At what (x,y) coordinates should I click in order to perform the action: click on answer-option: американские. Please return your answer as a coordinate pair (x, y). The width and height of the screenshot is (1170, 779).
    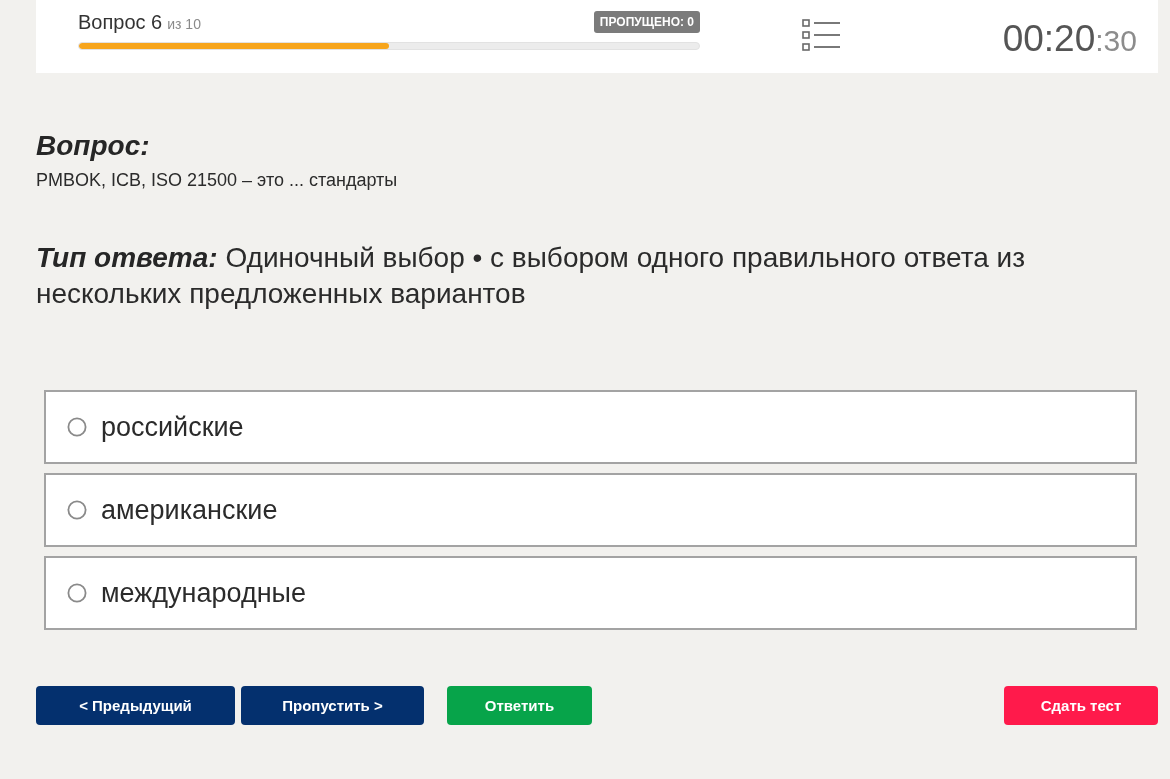
    Looking at the image, I should click on (590, 510).